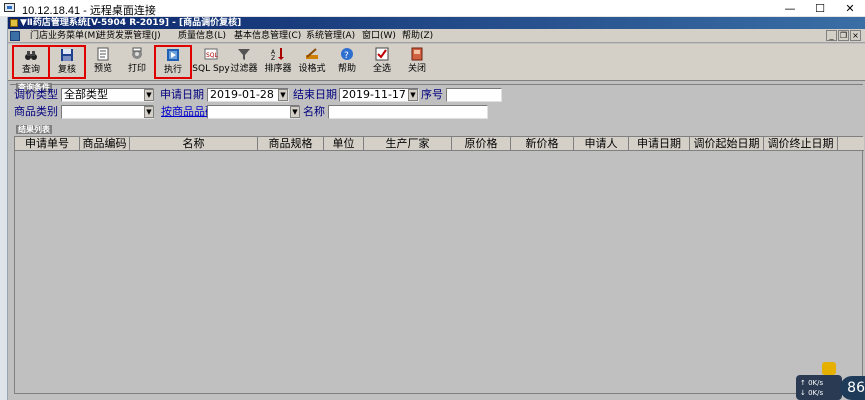  I want to click on sorter-button-label: 排序器, so click(278, 69).